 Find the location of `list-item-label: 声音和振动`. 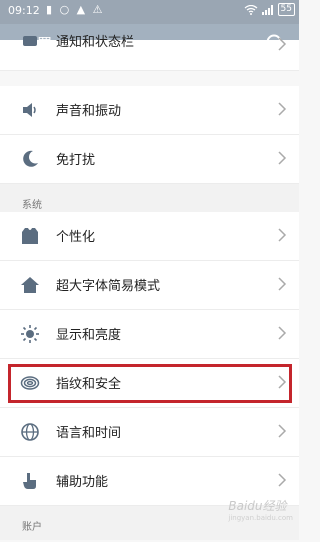

list-item-label: 声音和振动 is located at coordinates (89, 111).